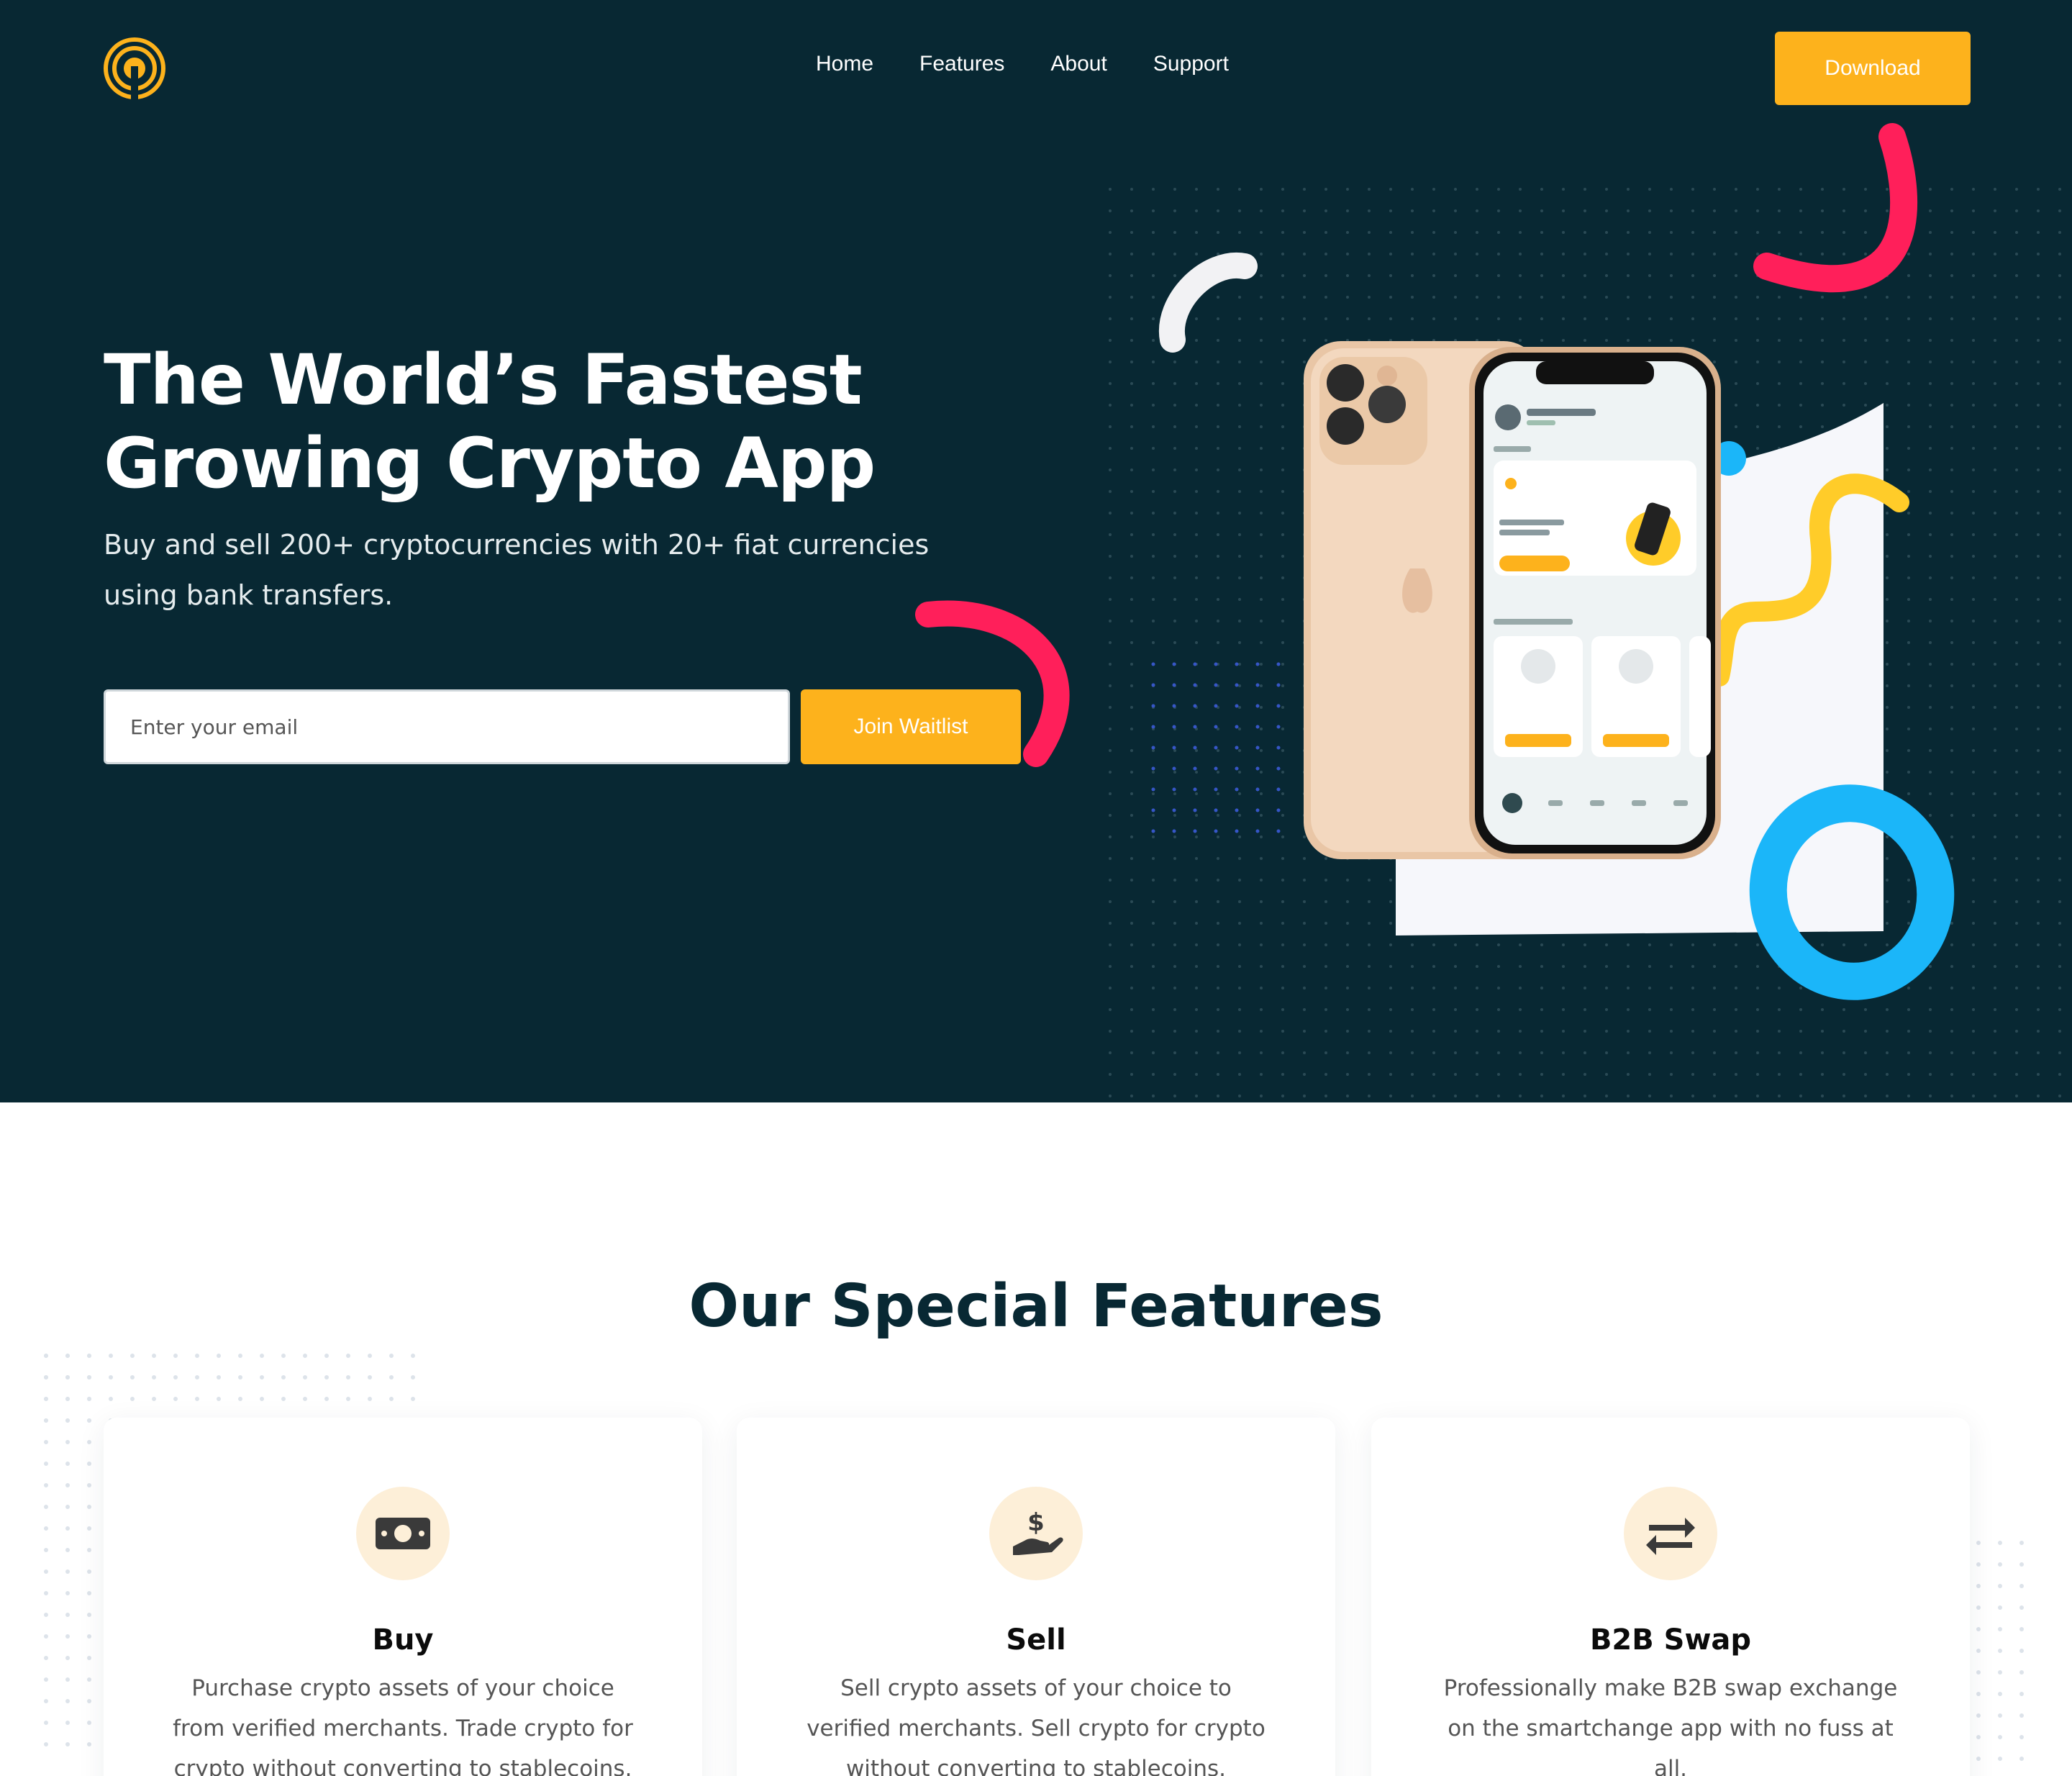 This screenshot has width=2072, height=1776. I want to click on light-dot-column-decoration, so click(2004, 1655).